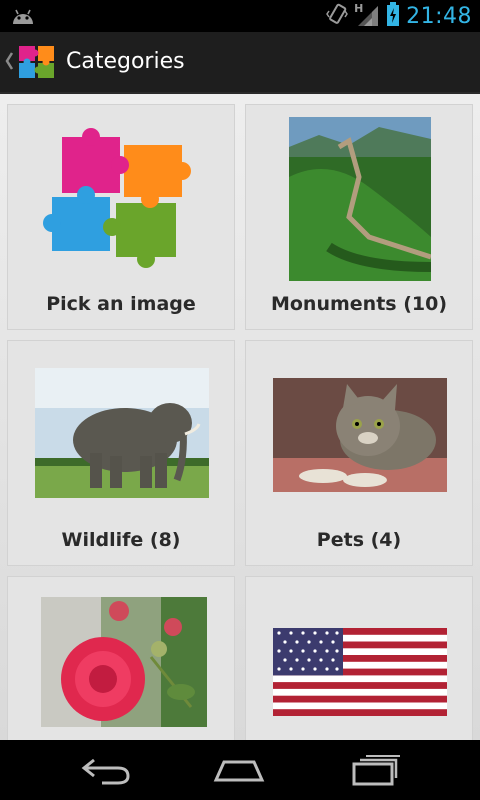 Image resolution: width=480 pixels, height=800 pixels. I want to click on page-title: Categories, so click(125, 61).